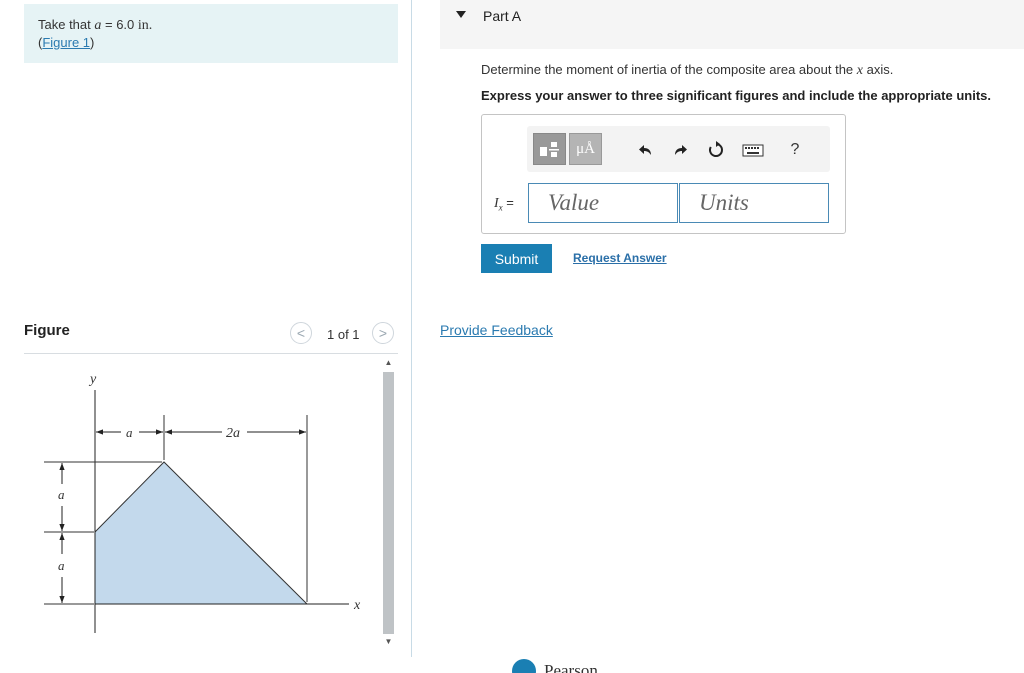 Image resolution: width=1024 pixels, height=673 pixels. I want to click on given-prefix: Take that, so click(66, 24).